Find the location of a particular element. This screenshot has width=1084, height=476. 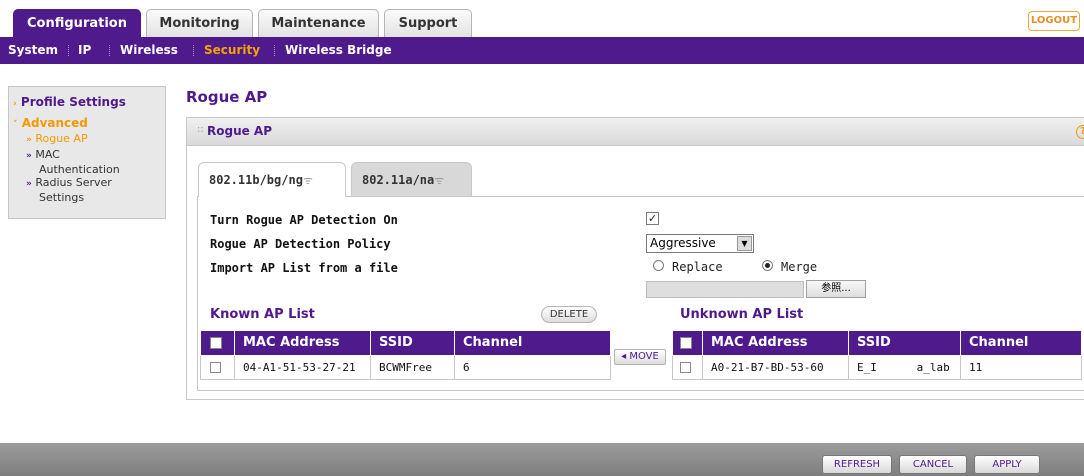

sidebar-item-label: Rogue AP is located at coordinates (61, 138).